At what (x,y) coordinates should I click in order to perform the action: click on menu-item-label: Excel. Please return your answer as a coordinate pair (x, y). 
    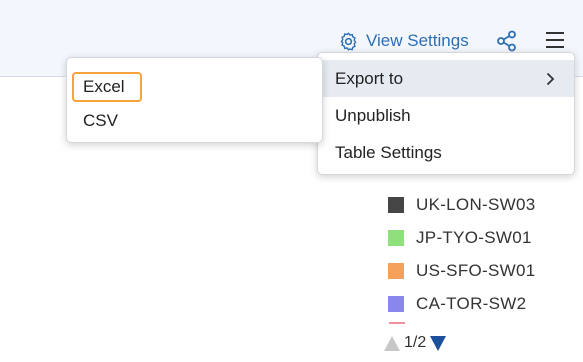
    Looking at the image, I should click on (107, 87).